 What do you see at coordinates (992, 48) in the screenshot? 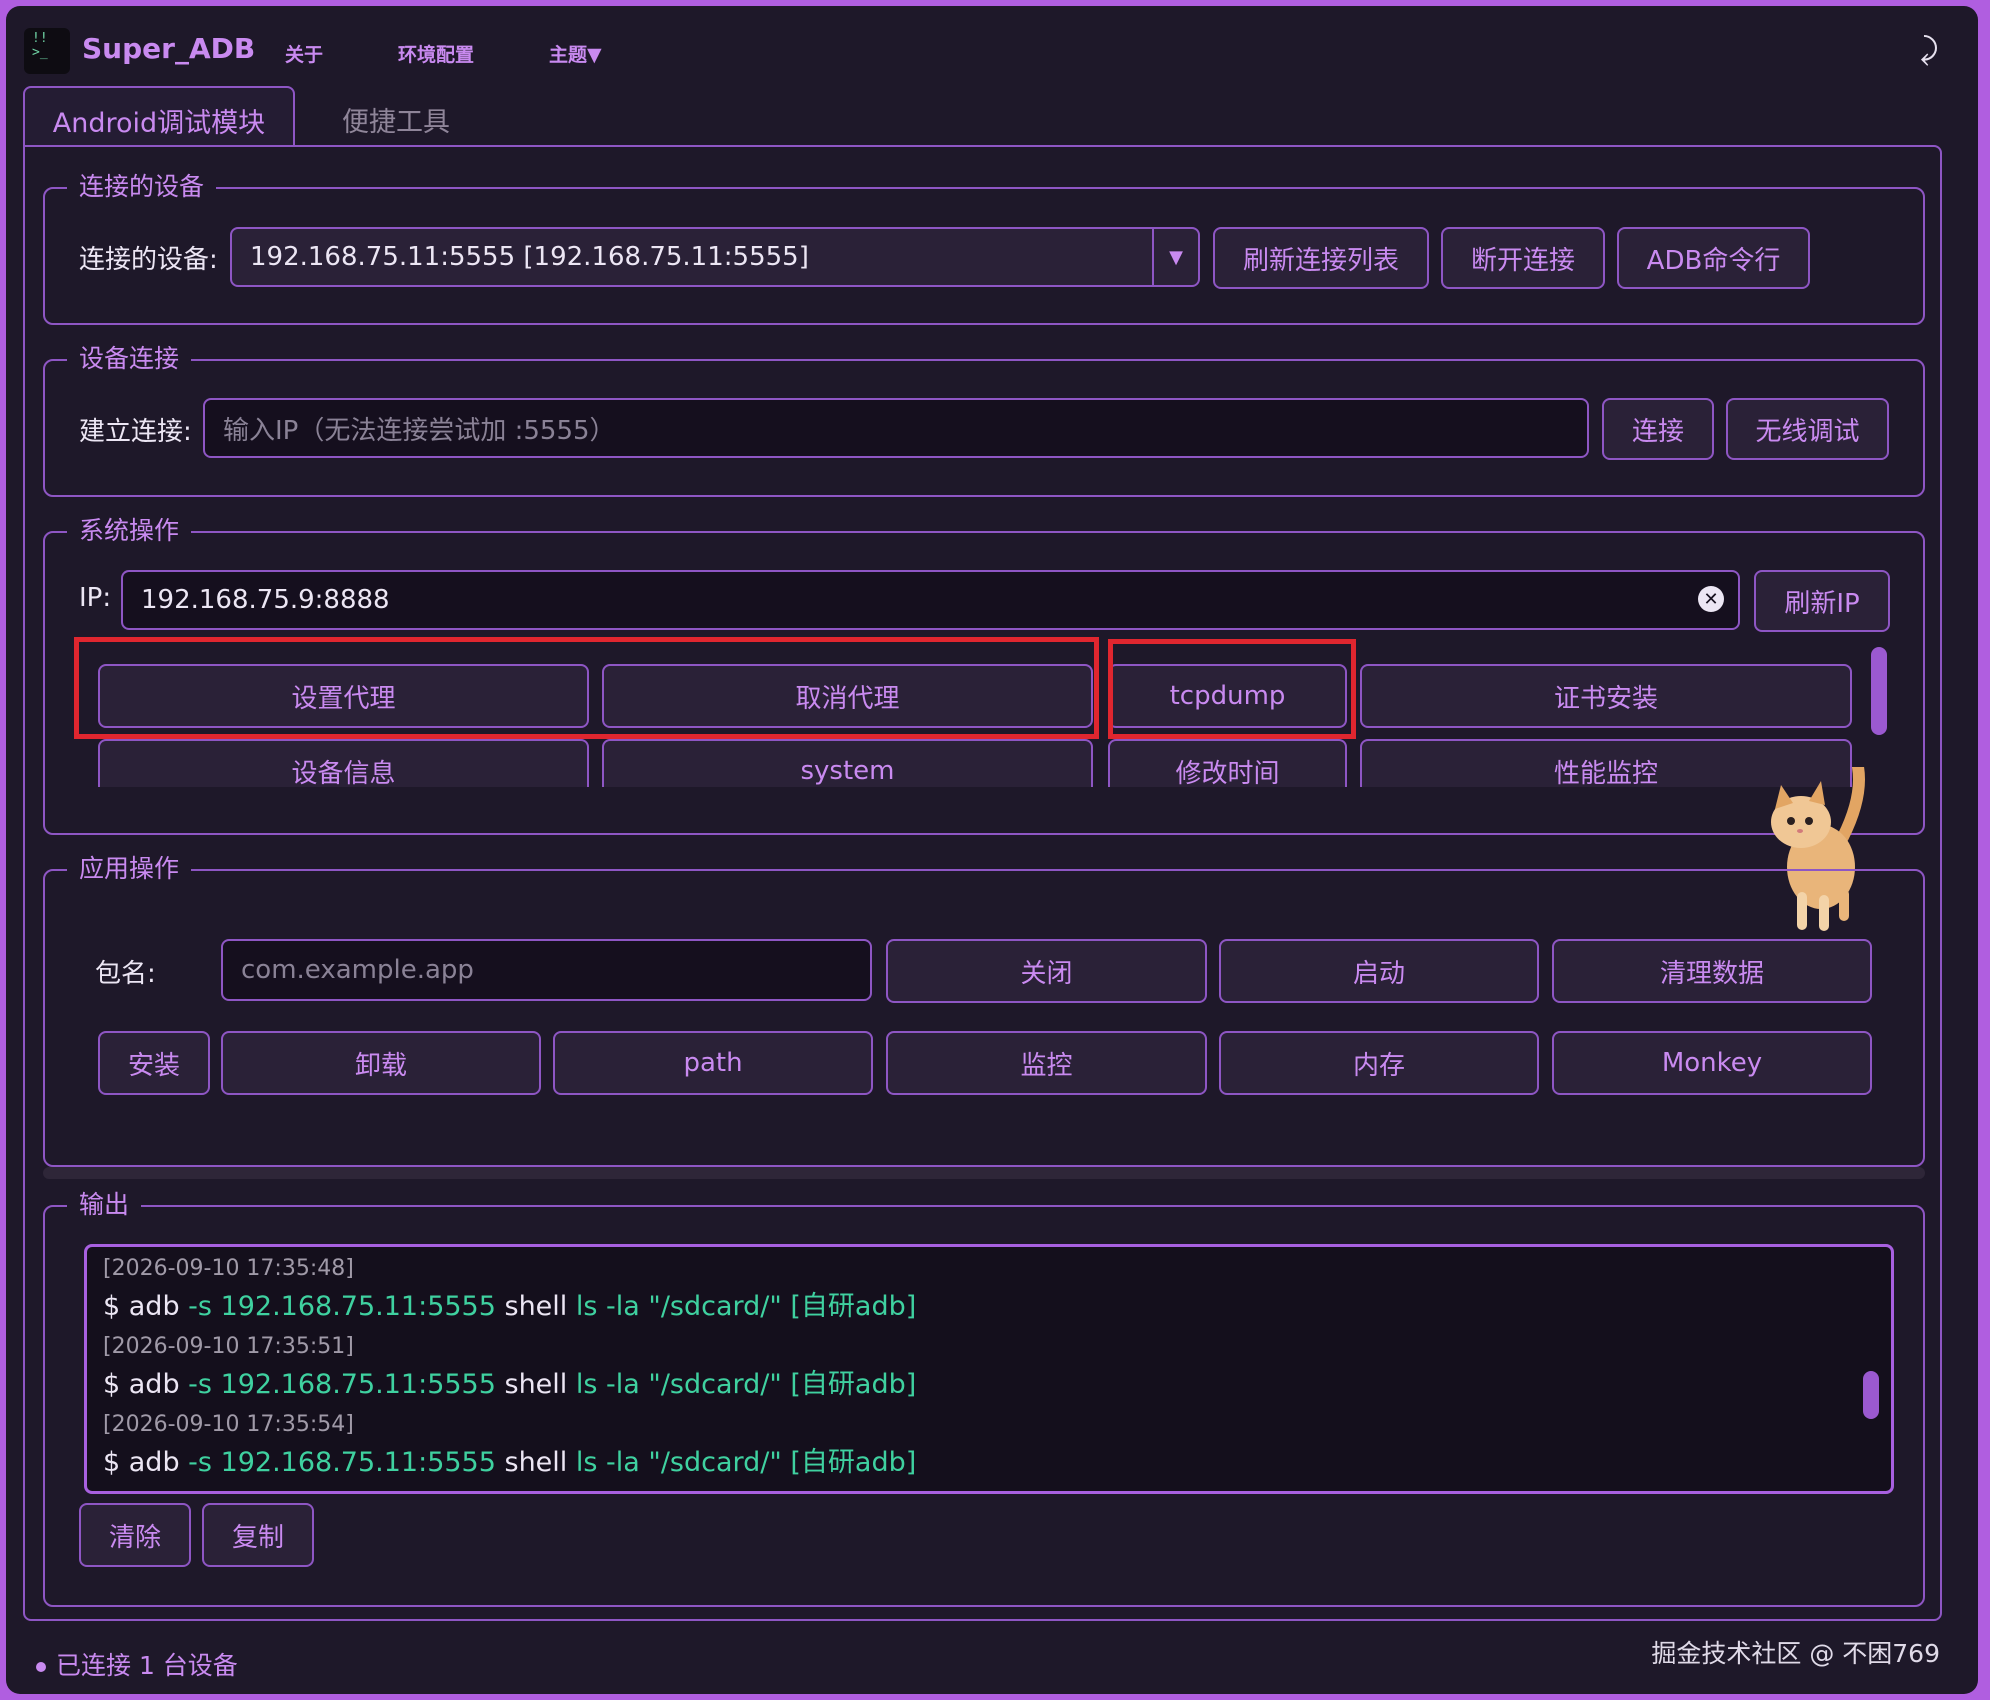
I see `title-bar: !! >_ Super_ADB 关于 环境配置 主题▼ ⤸` at bounding box center [992, 48].